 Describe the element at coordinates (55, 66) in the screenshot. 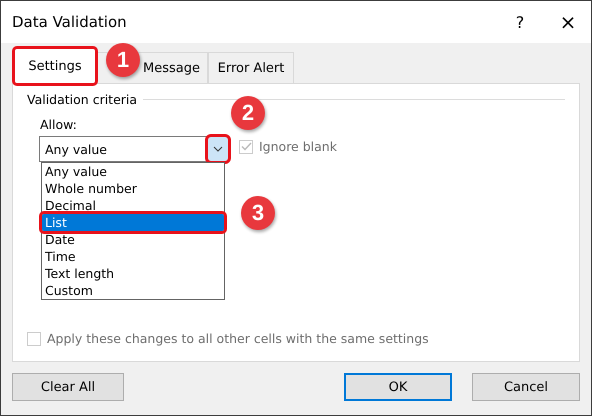

I see `tab: Settings` at that location.